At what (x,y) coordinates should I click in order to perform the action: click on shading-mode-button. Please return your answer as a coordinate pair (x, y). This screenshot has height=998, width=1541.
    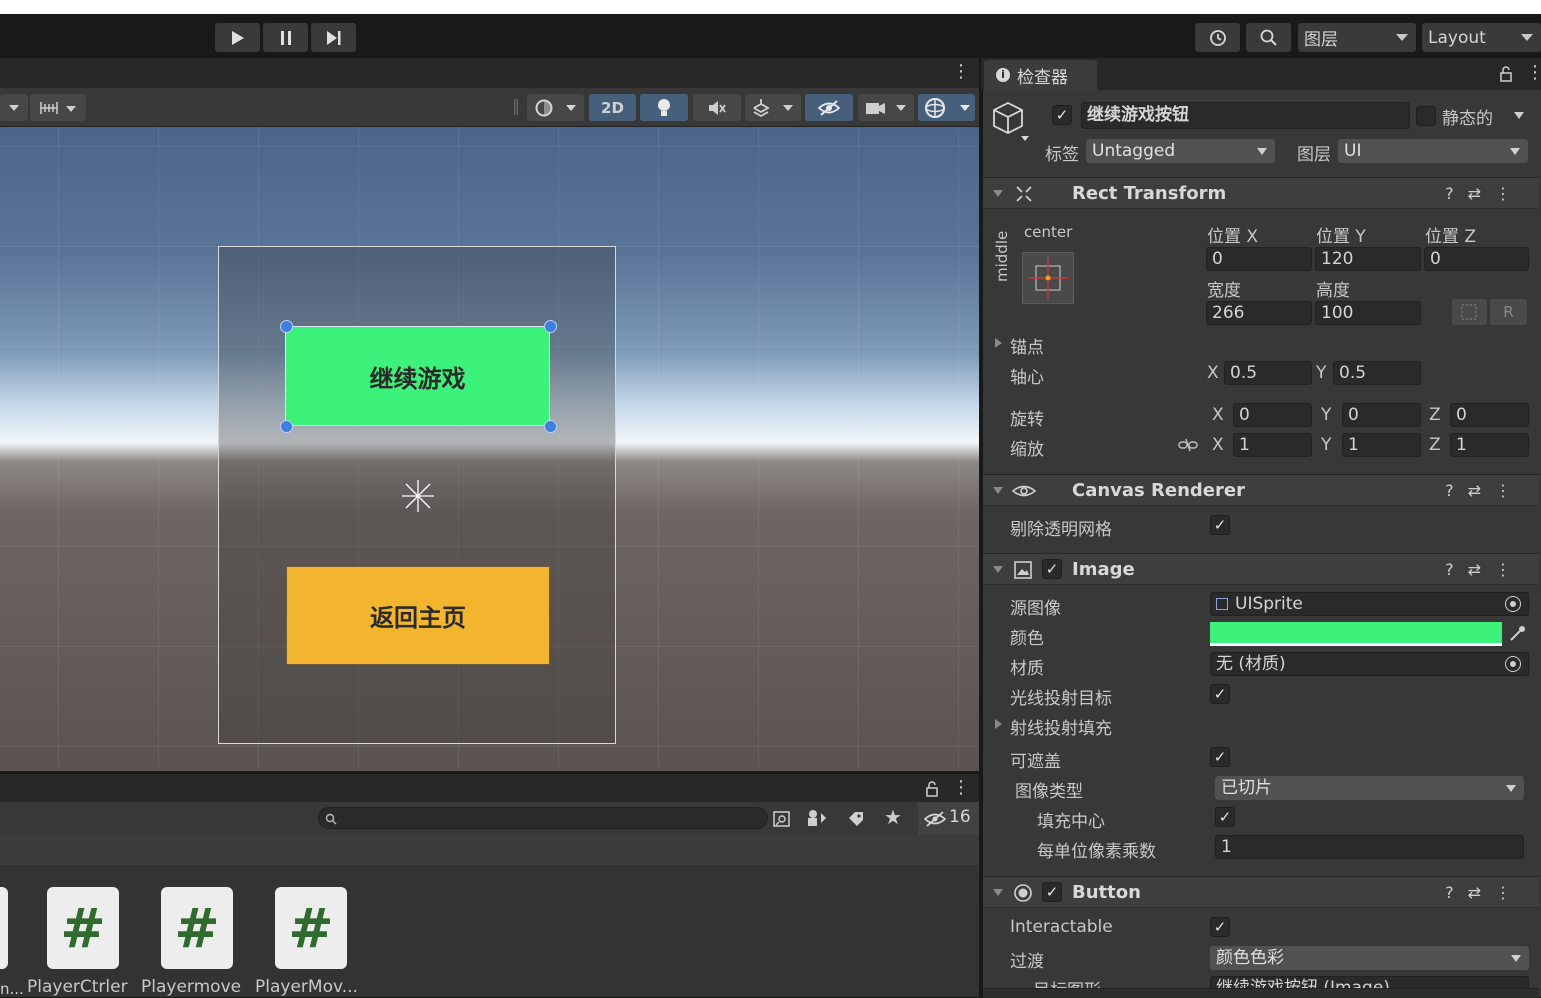
    Looking at the image, I should click on (555, 107).